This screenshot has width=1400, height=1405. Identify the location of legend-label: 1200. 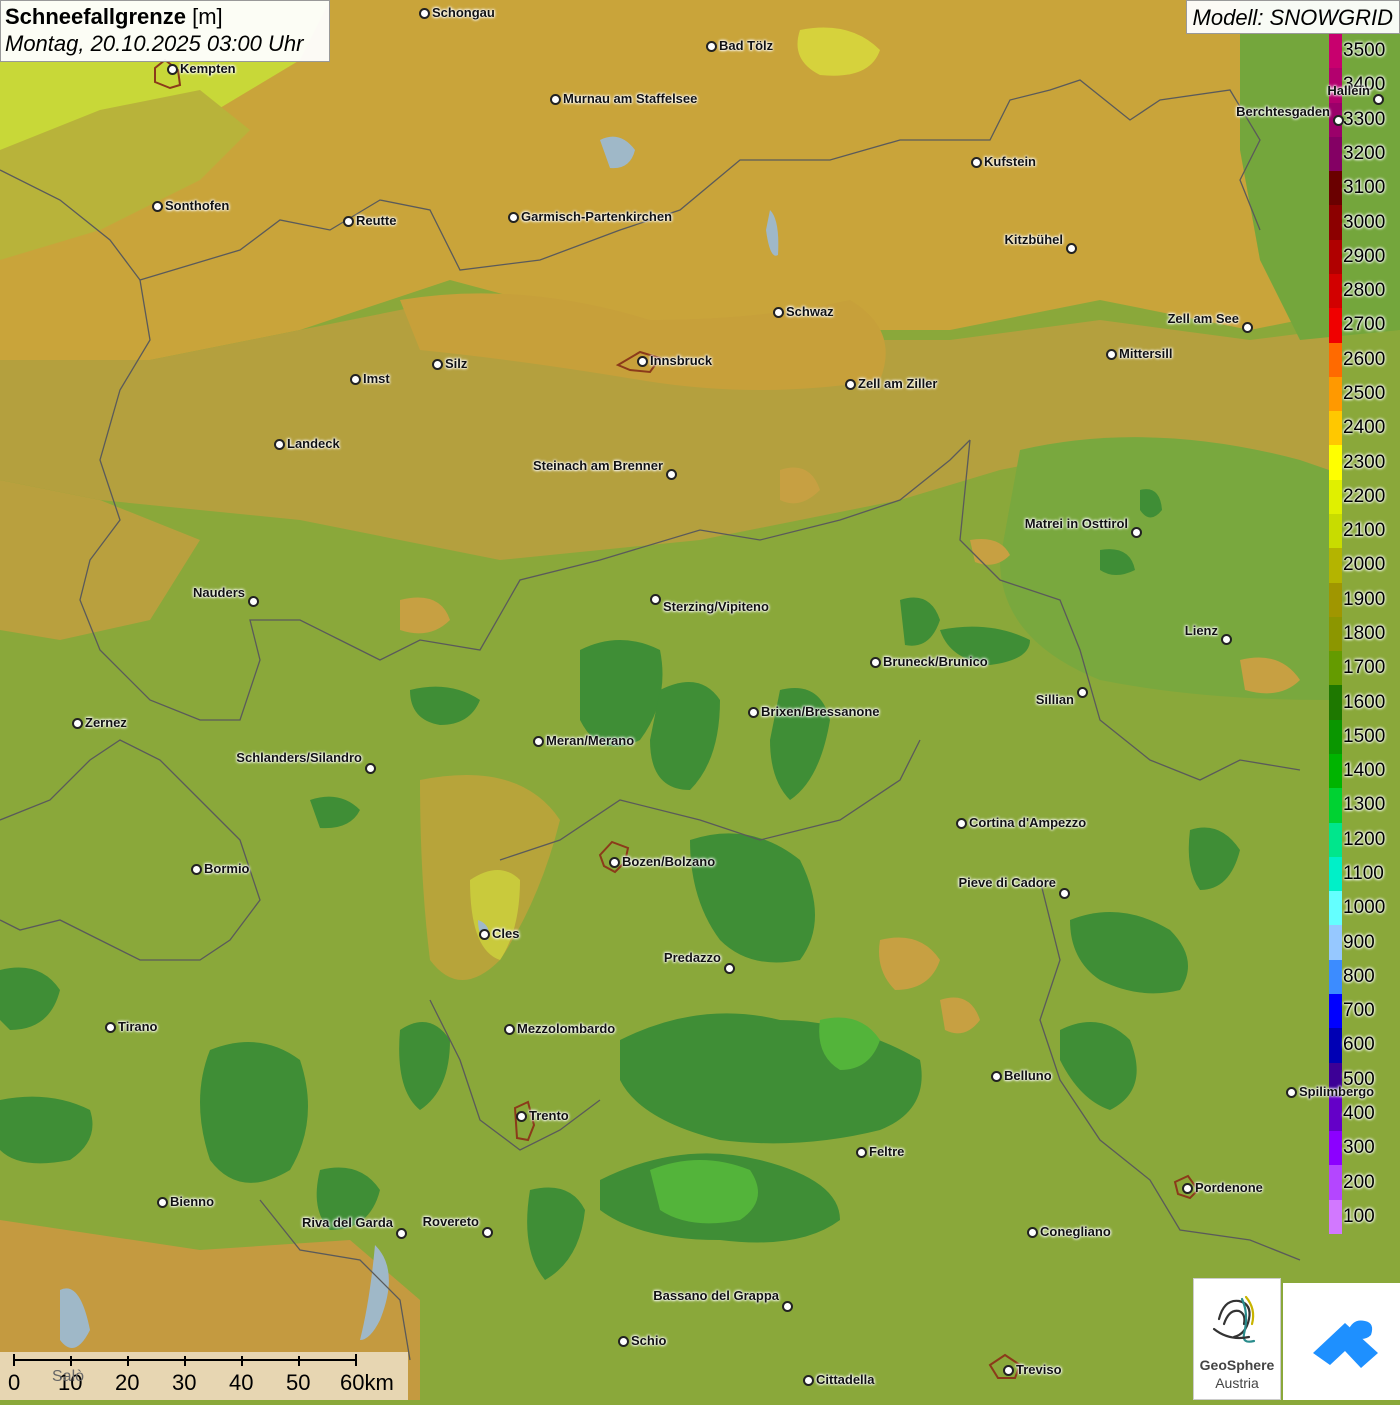
(1364, 839).